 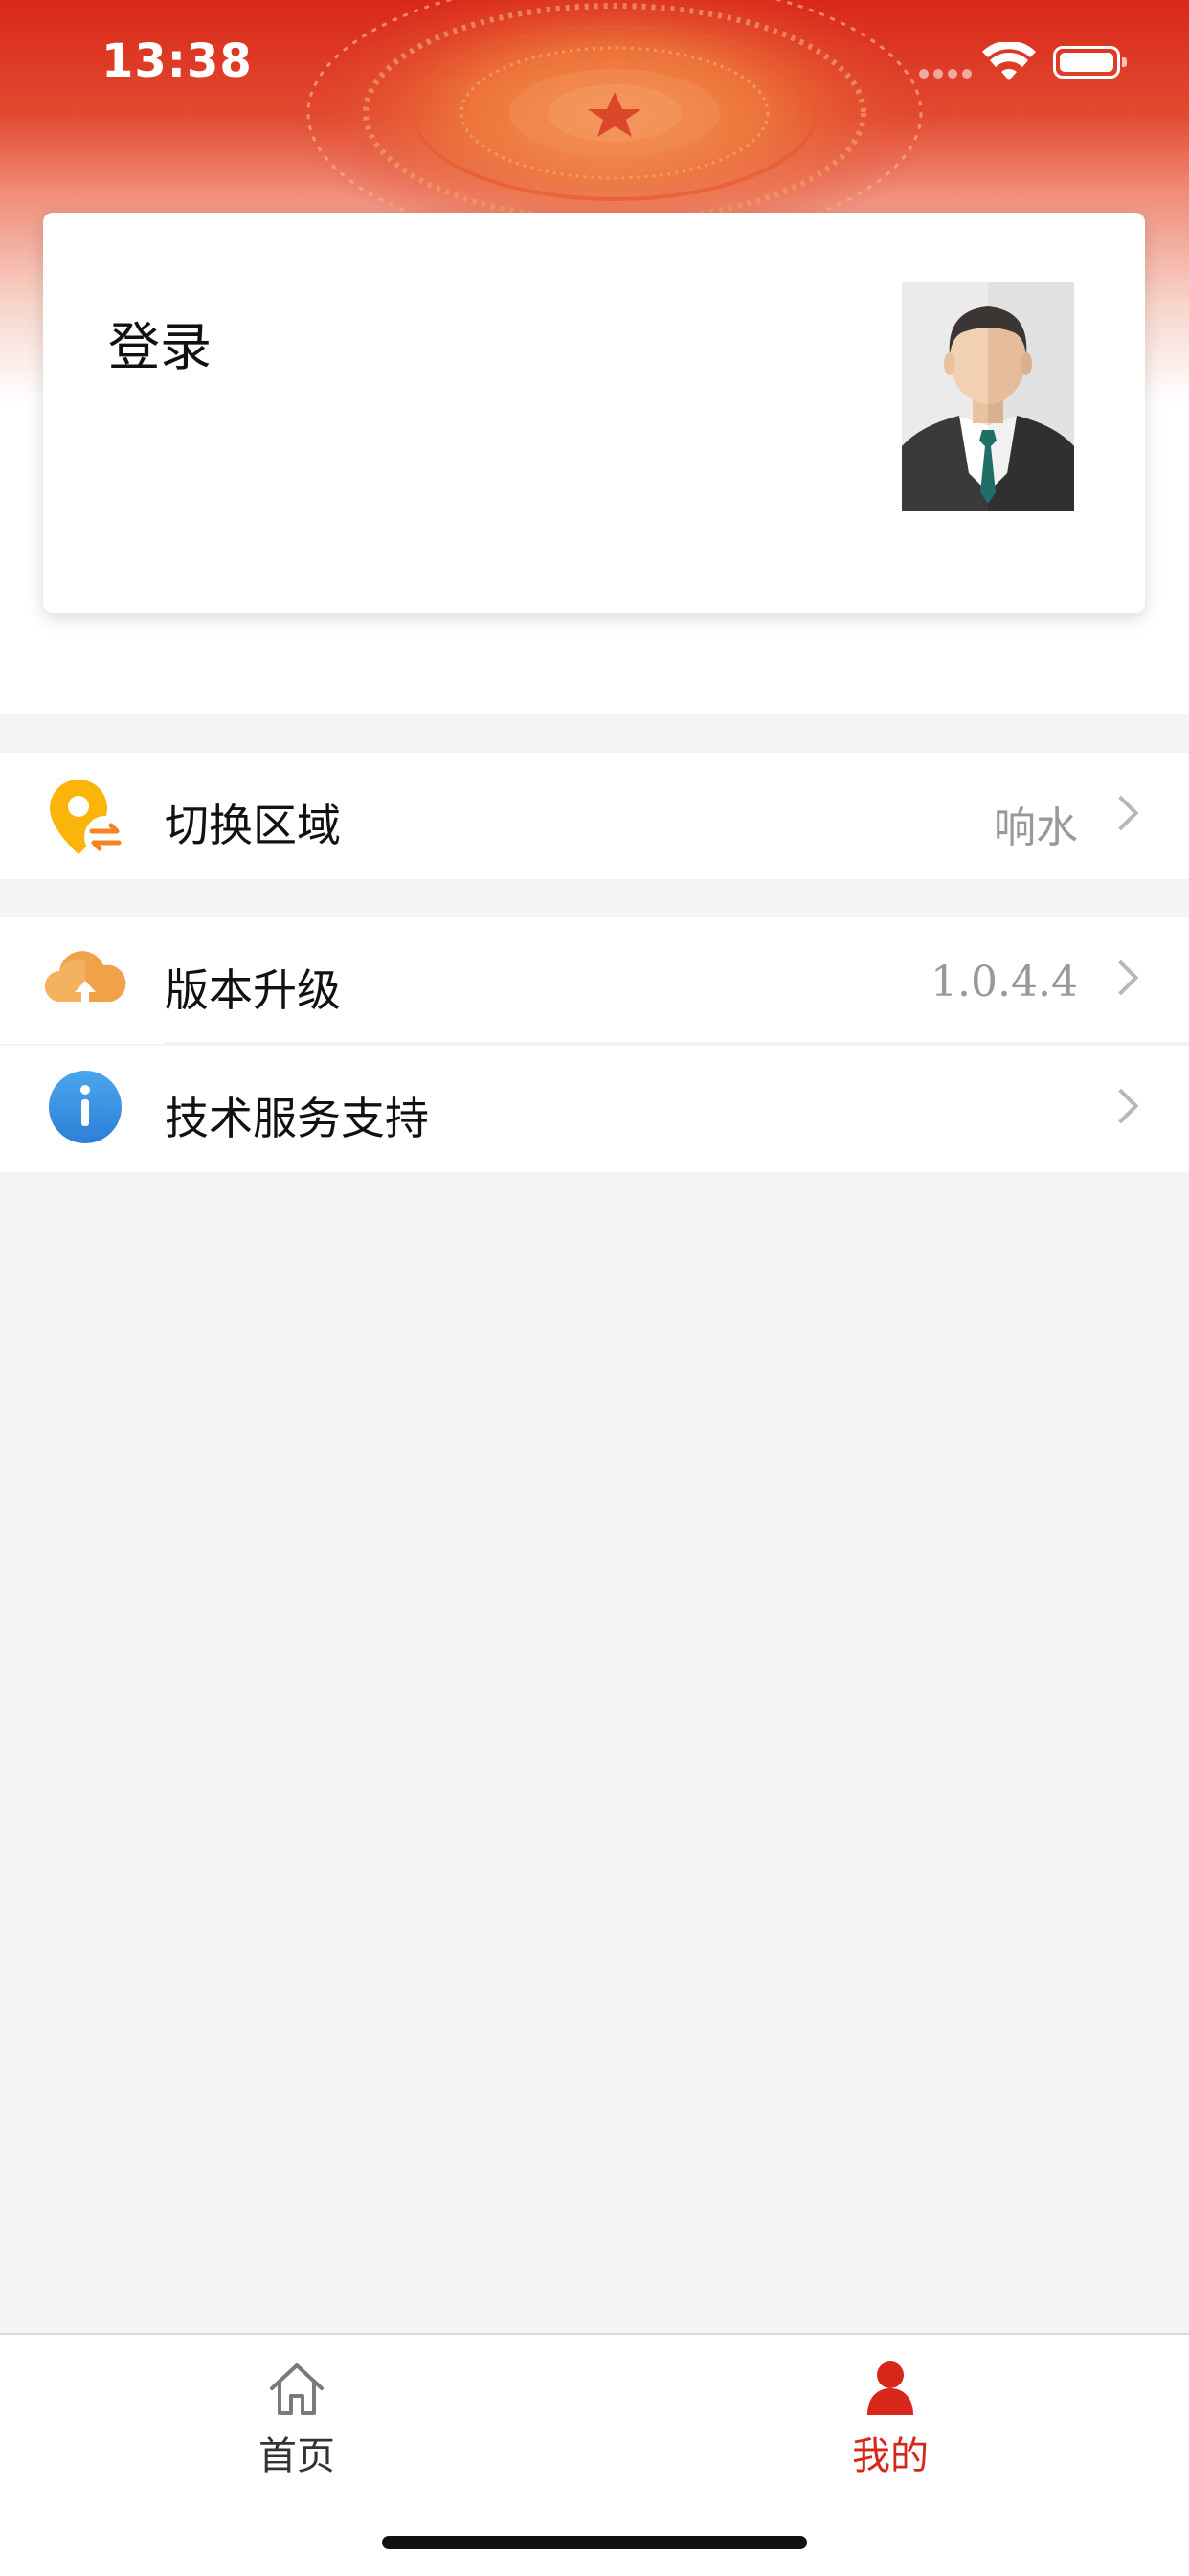 What do you see at coordinates (253, 990) in the screenshot?
I see `menu-label-version-upgrade: 版本升级` at bounding box center [253, 990].